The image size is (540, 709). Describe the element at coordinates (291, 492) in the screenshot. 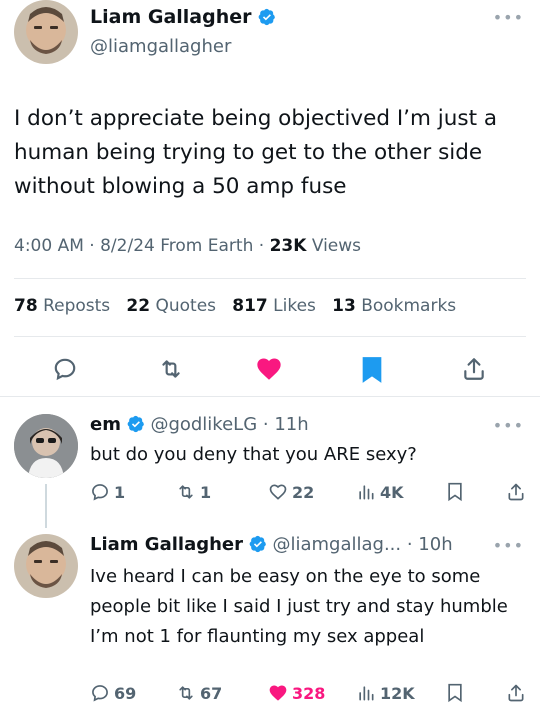

I see `like-button: 22` at that location.